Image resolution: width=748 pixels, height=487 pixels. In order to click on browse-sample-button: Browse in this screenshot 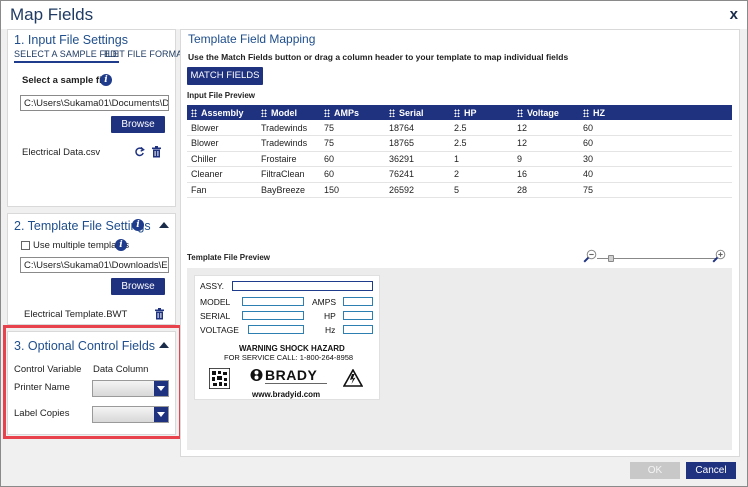, I will do `click(138, 124)`.